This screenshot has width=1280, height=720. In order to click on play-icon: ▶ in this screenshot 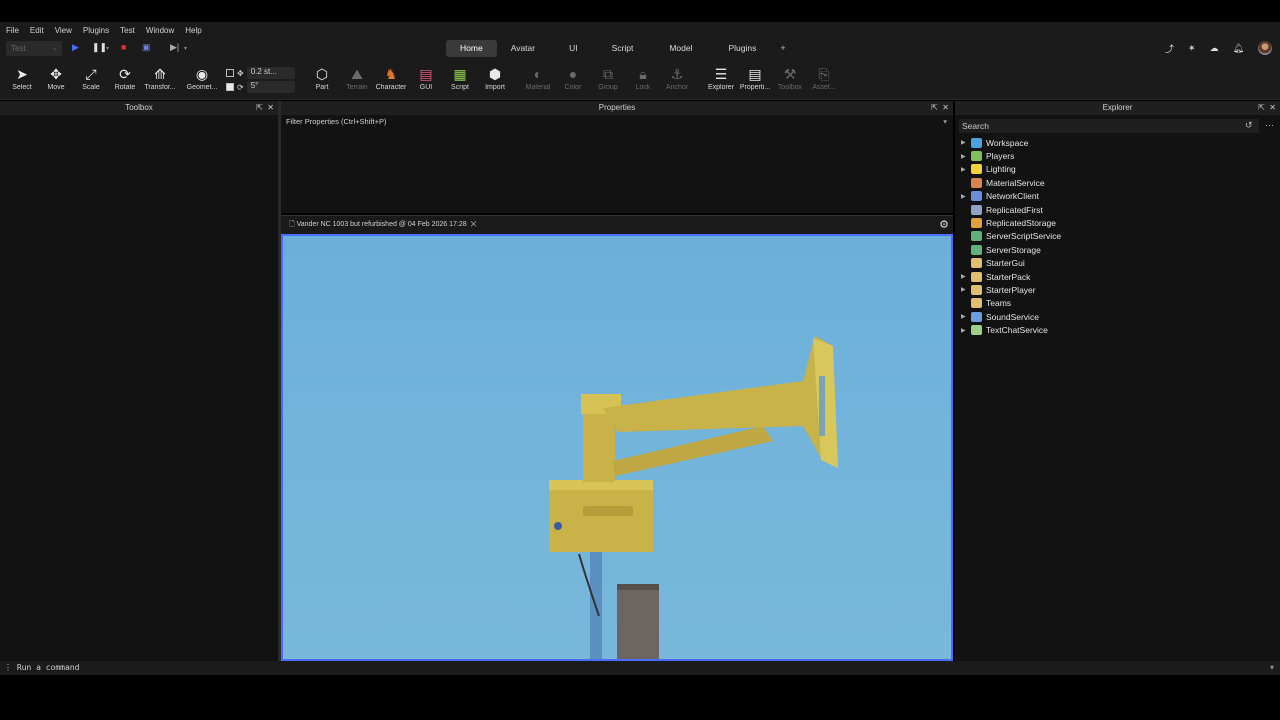, I will do `click(75, 47)`.